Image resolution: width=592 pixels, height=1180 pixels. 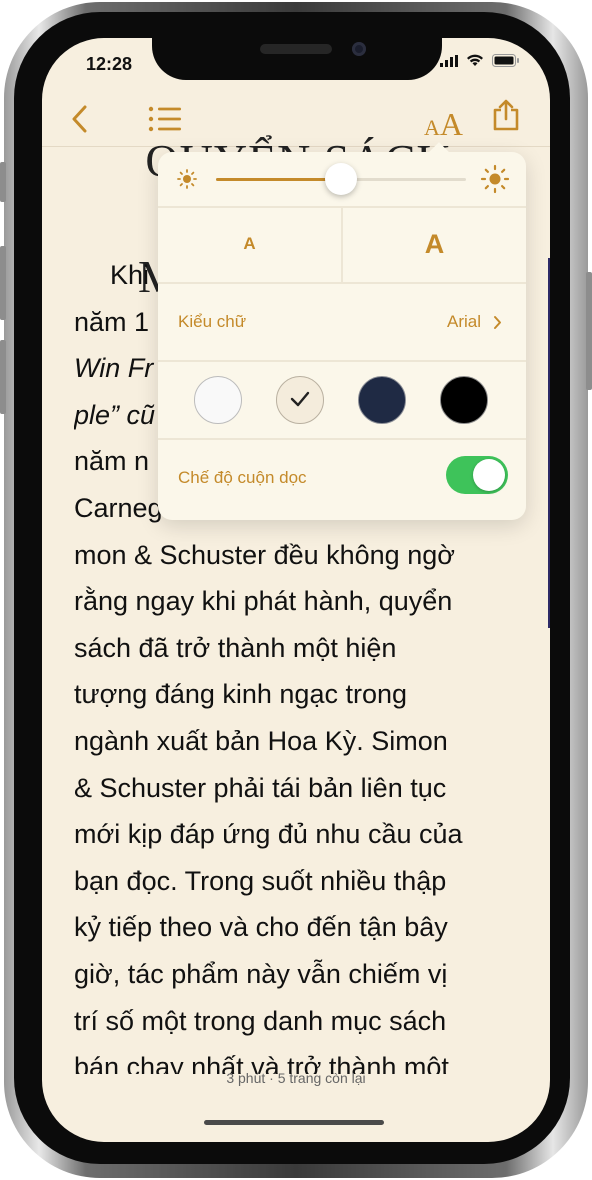 I want to click on brightness-slider-thumb, so click(x=341, y=179).